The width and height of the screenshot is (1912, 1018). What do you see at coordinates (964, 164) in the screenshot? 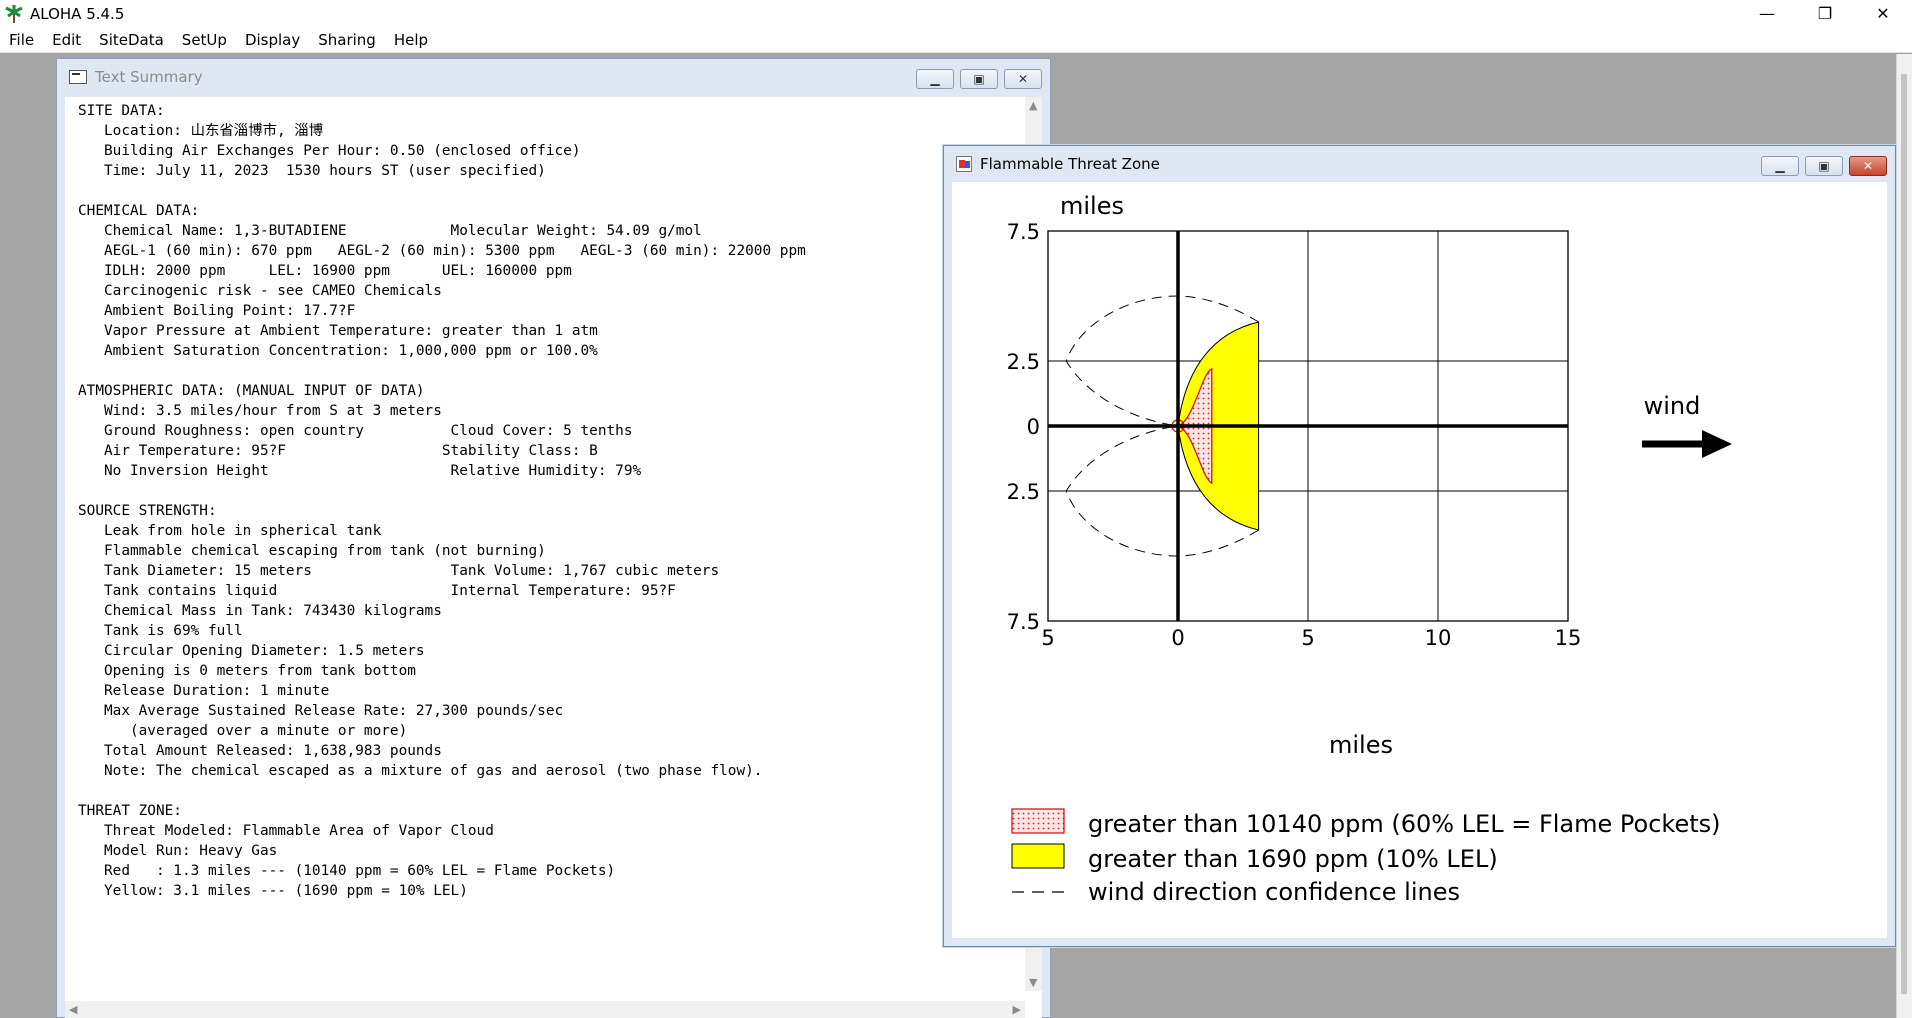
I see `threat-zone-icon` at bounding box center [964, 164].